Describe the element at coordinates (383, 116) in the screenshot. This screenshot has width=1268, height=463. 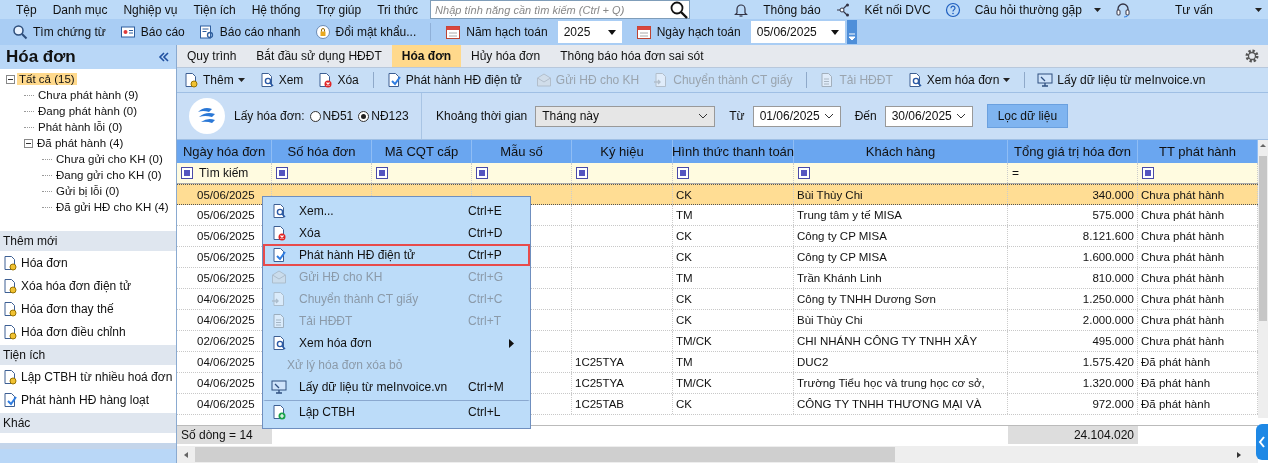
I see `radio-option: NĐ123` at that location.